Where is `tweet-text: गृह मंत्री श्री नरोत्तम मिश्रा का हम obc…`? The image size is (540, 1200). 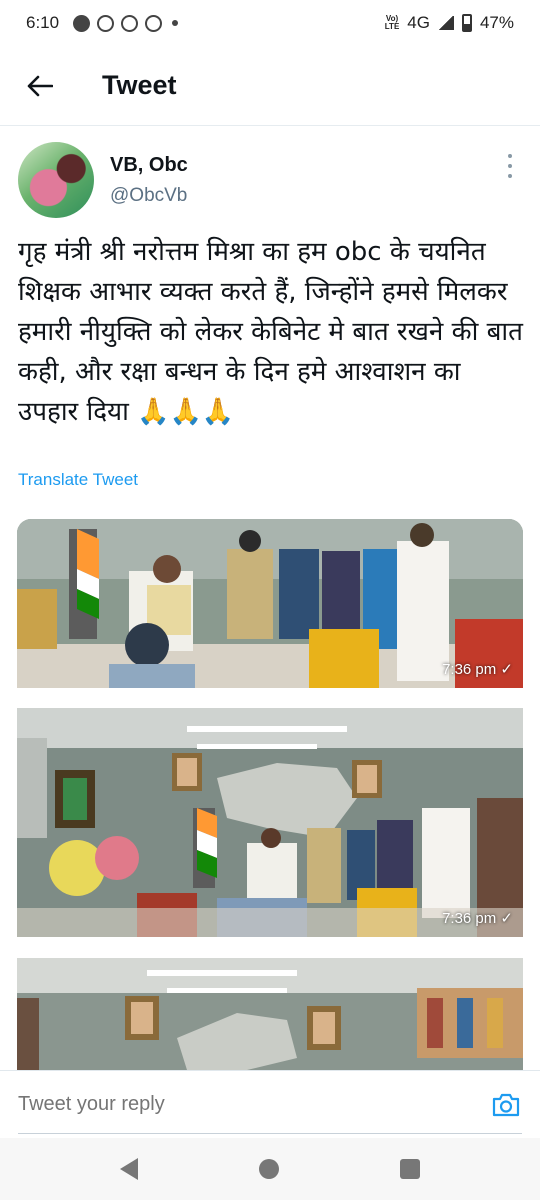
tweet-text: गृह मंत्री श्री नरोत्तम मिश्रा का हम obc… is located at coordinates (270, 332).